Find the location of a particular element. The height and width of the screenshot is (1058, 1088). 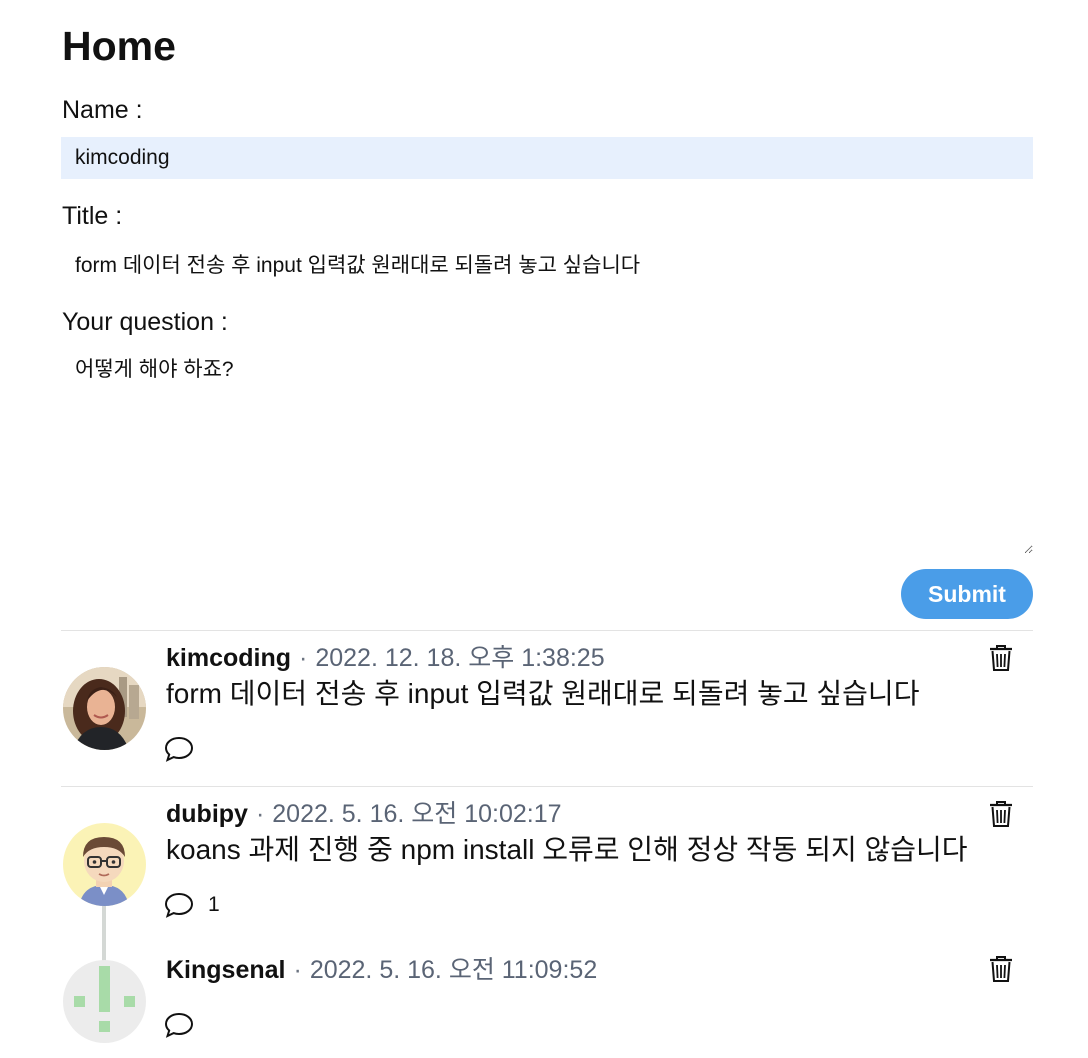

question-label: Your question : is located at coordinates (145, 322).